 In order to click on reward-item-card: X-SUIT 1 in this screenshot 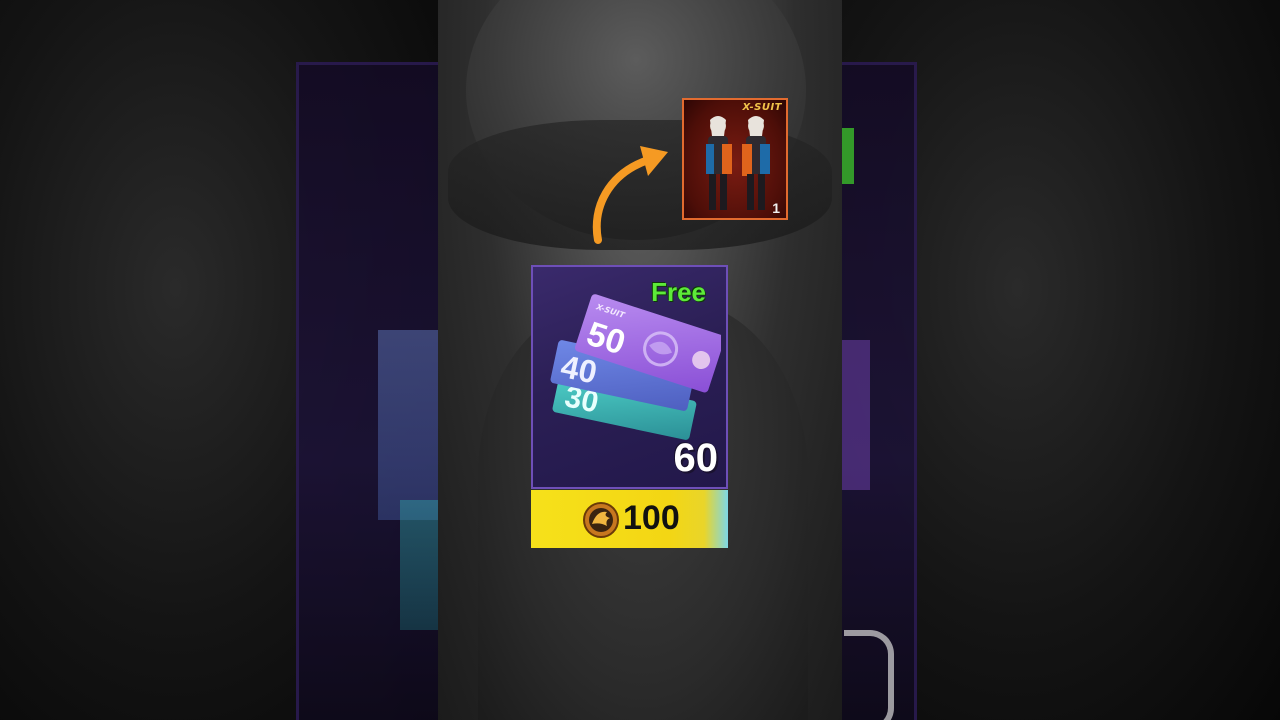, I will do `click(735, 159)`.